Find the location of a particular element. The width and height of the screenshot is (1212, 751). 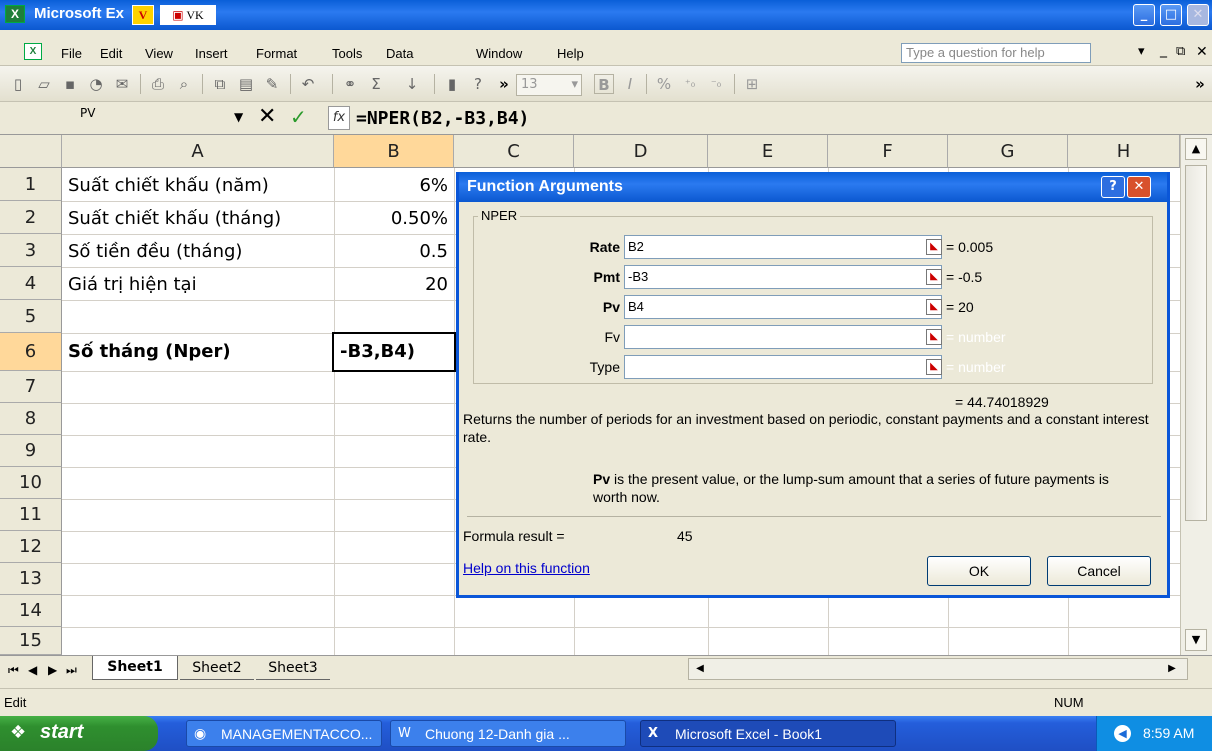

taskbar-item-excel: Microsoft Excel - Book1 is located at coordinates (768, 733).